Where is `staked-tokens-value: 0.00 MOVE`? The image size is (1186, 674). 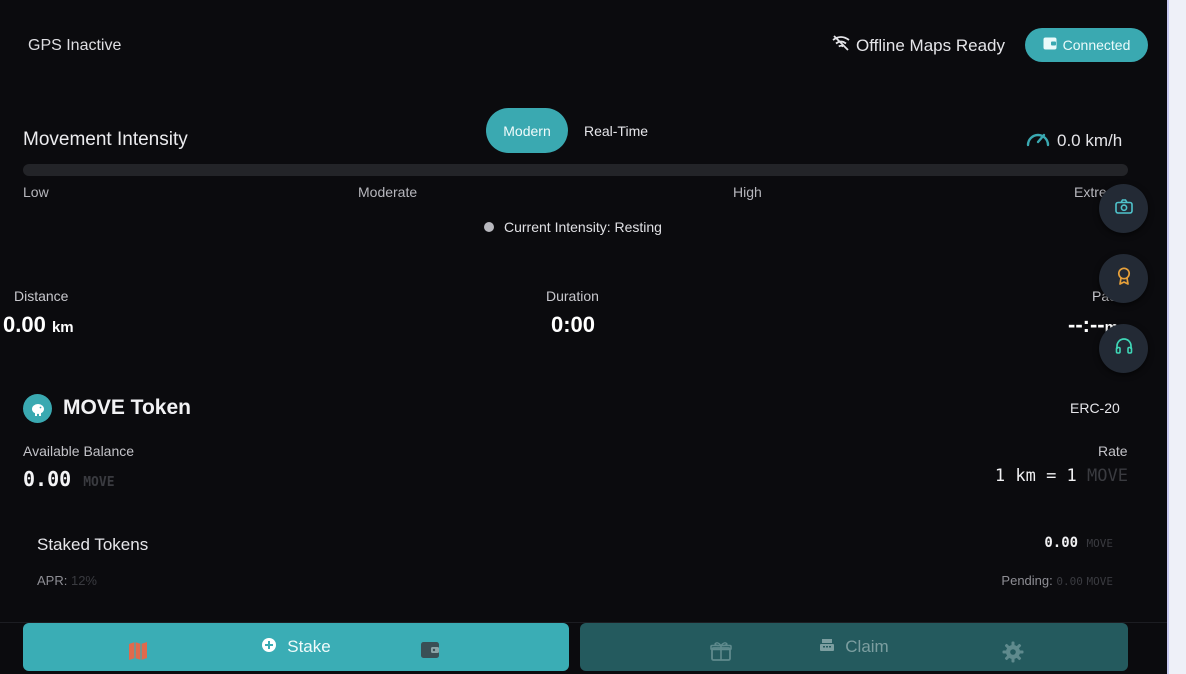
staked-tokens-value: 0.00 MOVE is located at coordinates (1078, 543).